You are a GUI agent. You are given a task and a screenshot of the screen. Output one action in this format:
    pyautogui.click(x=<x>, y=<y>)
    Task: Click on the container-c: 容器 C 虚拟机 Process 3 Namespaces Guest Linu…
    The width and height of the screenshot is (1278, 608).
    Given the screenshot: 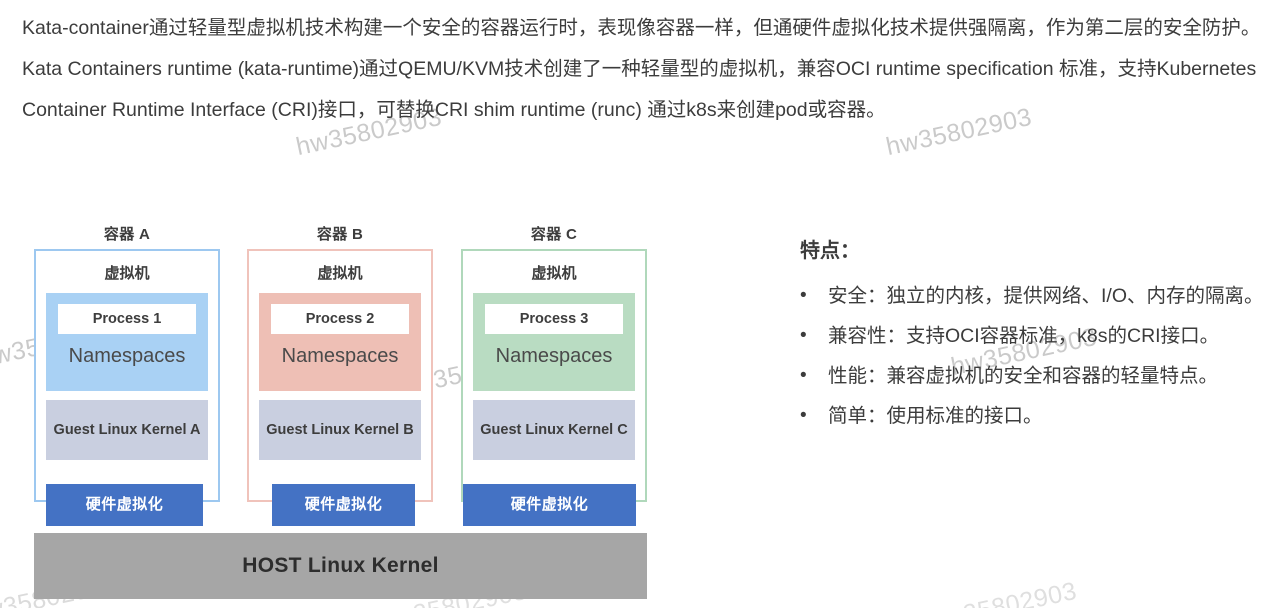 What is the action you would take?
    pyautogui.click(x=554, y=363)
    